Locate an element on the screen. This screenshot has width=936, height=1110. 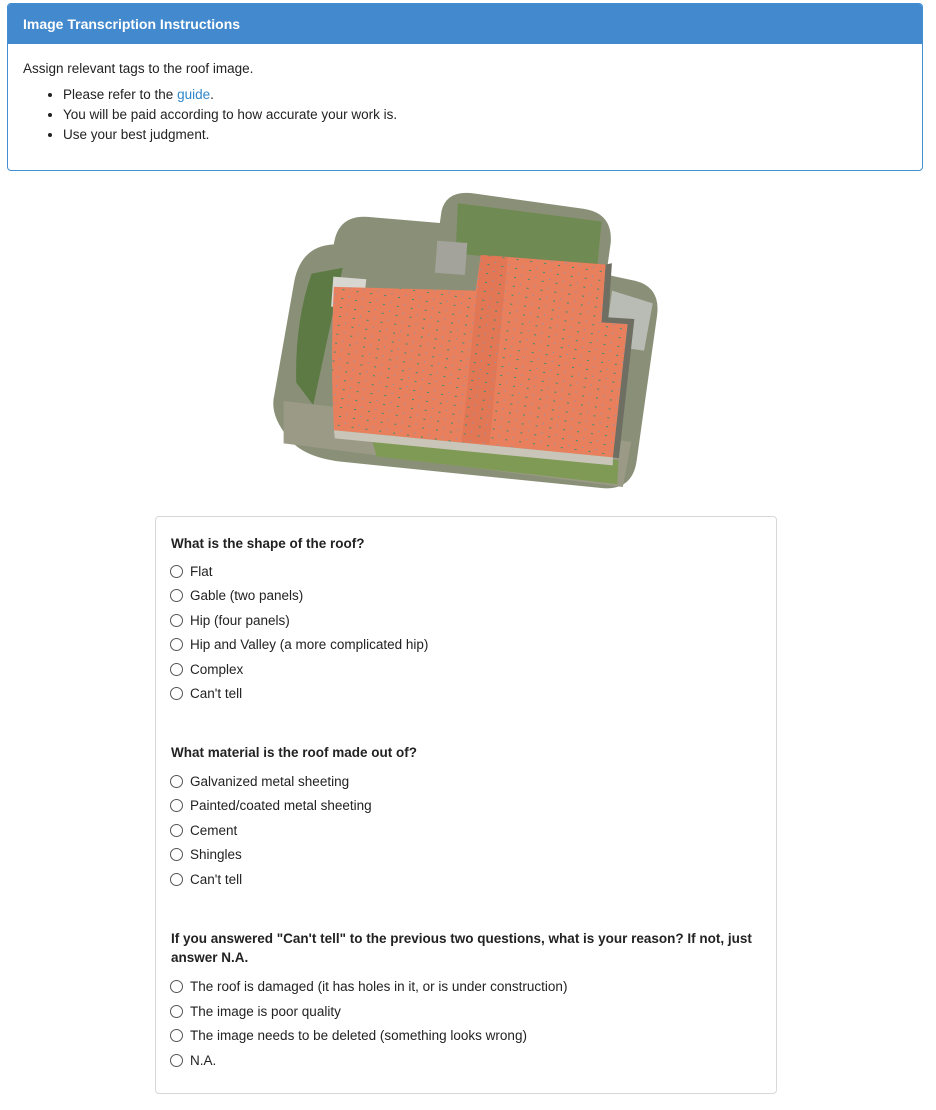
aerial-tile is located at coordinates (465, 340).